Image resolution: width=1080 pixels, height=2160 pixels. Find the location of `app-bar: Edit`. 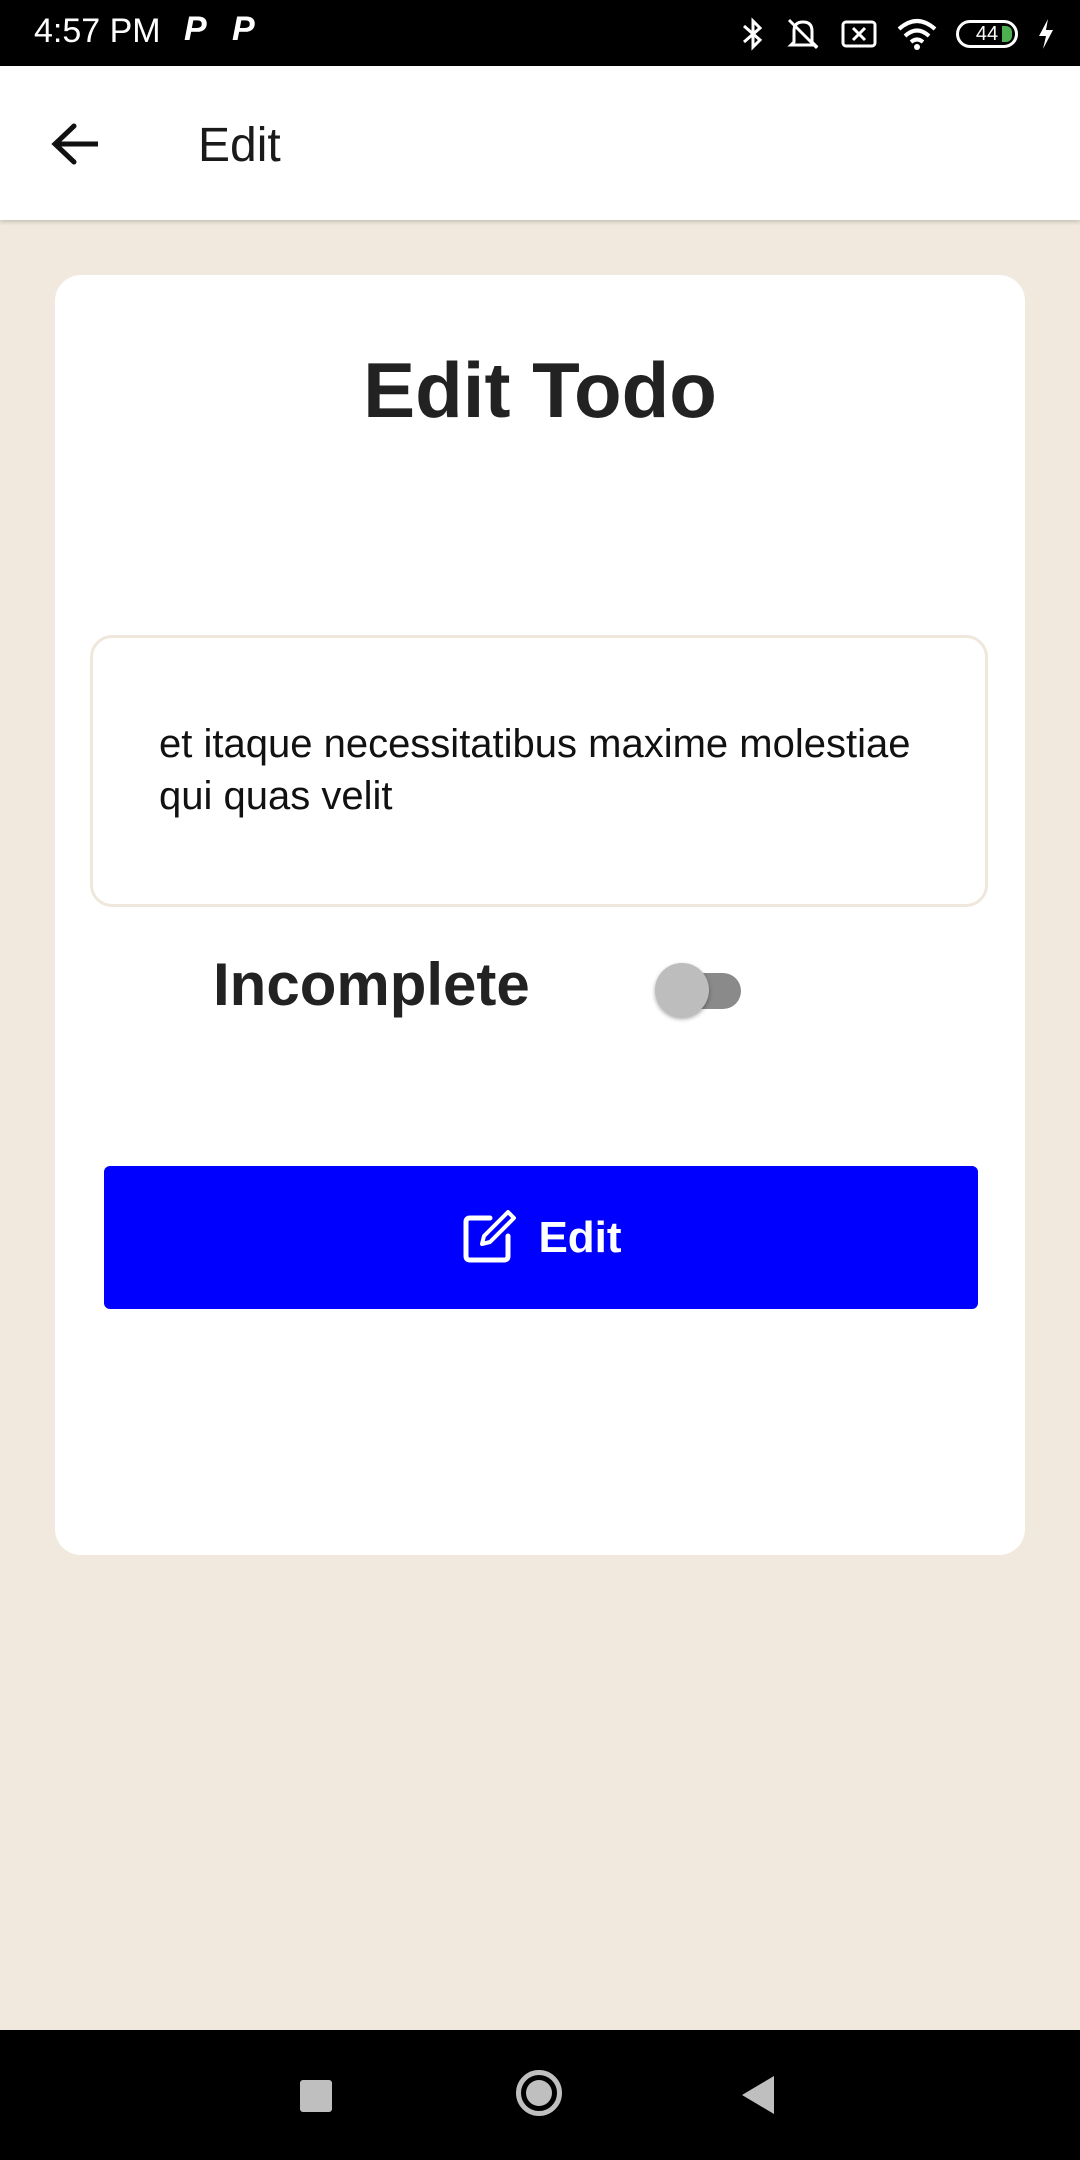

app-bar: Edit is located at coordinates (540, 143).